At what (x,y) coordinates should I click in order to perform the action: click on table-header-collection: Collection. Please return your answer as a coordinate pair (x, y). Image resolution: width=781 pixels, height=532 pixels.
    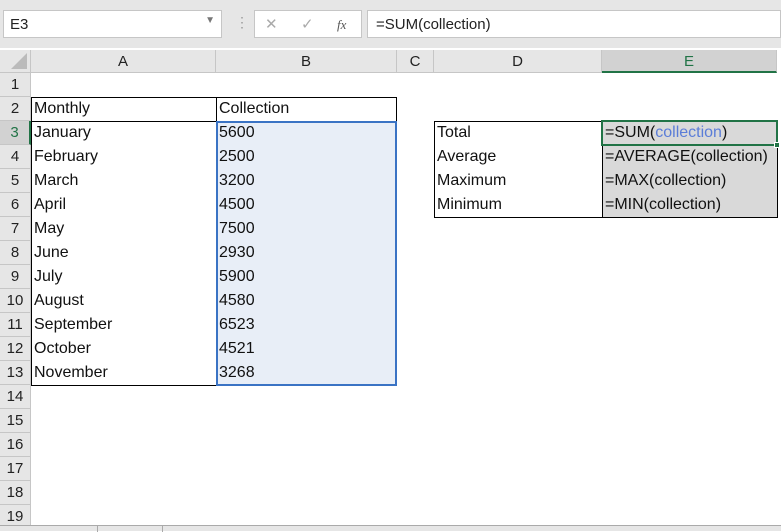
    Looking at the image, I should click on (306, 109).